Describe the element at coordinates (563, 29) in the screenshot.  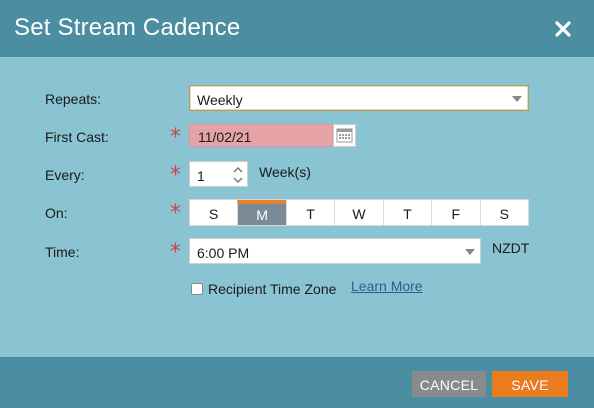
I see `close-icon` at that location.